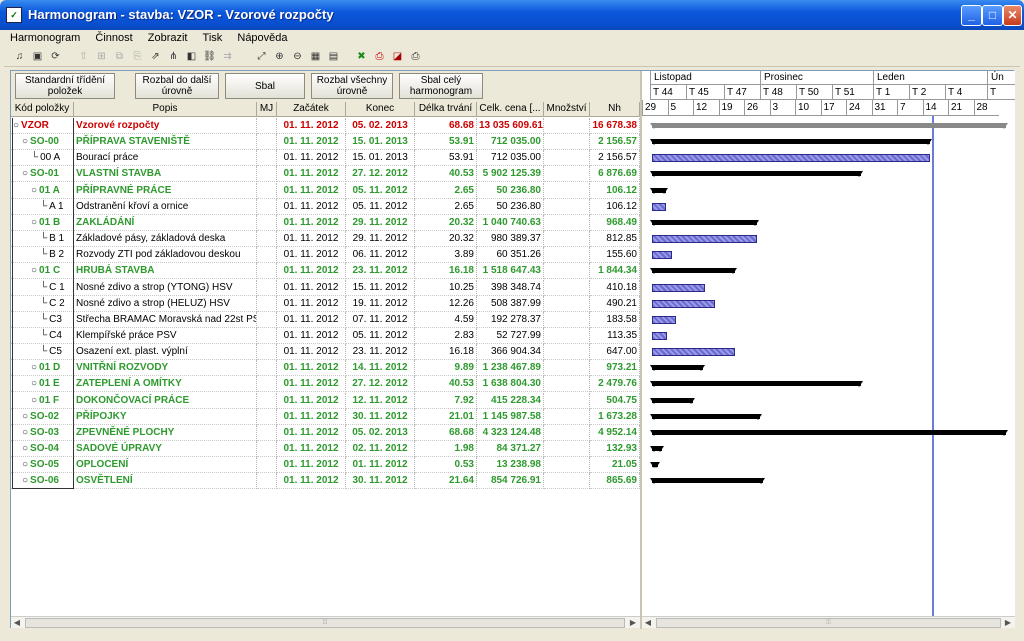 This screenshot has width=1024, height=641. I want to click on cell-end: 07. 11. 2012, so click(380, 319).